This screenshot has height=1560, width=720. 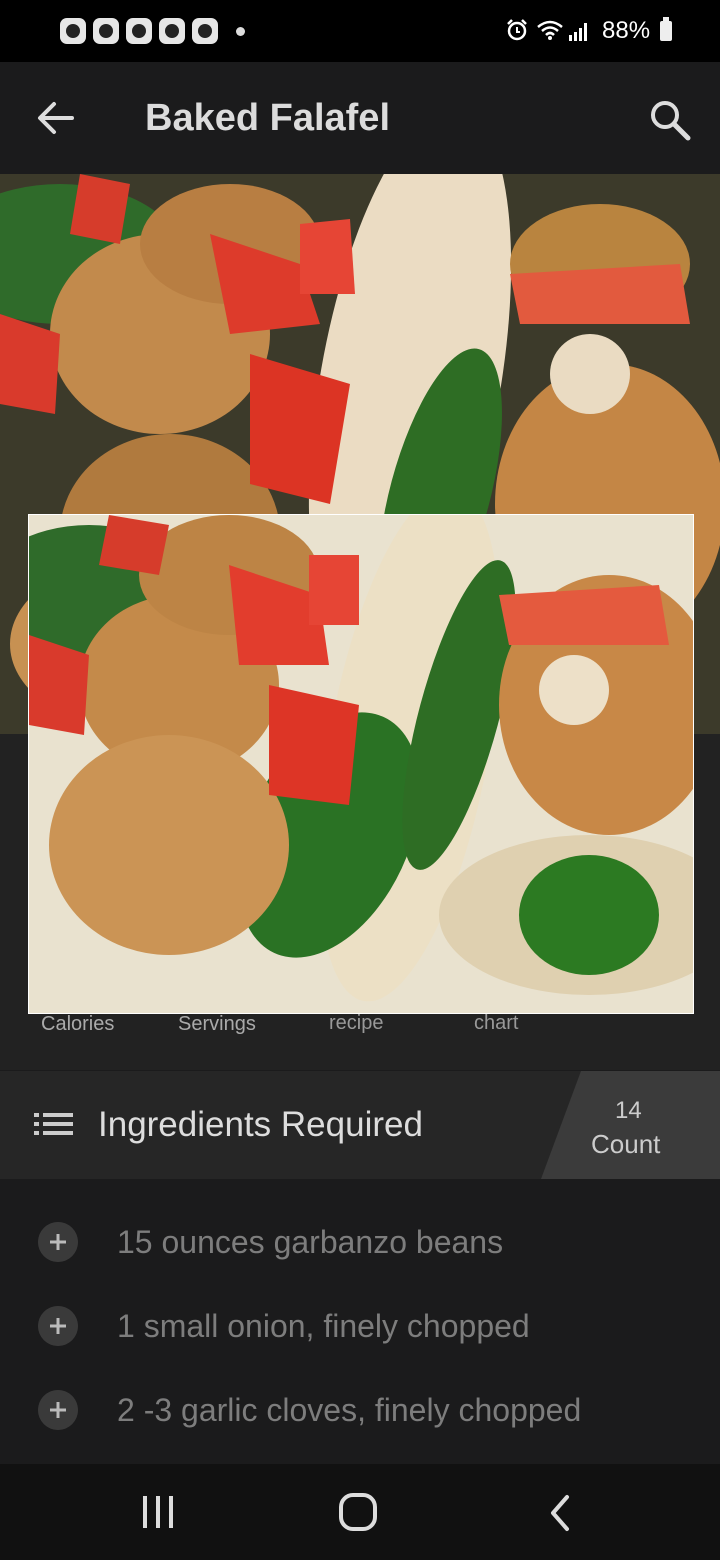 I want to click on home-icon, so click(x=358, y=1512).